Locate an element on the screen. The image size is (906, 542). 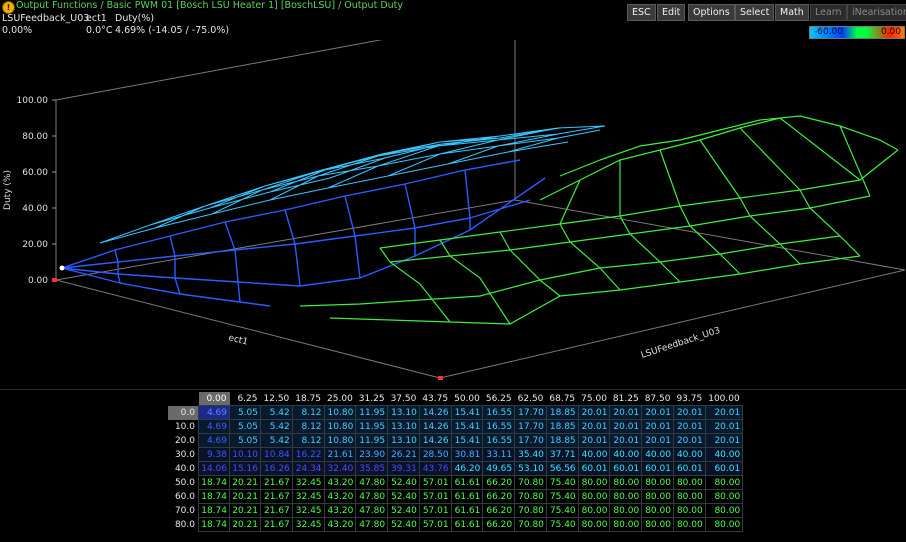
column-header: 100.00 is located at coordinates (724, 399).